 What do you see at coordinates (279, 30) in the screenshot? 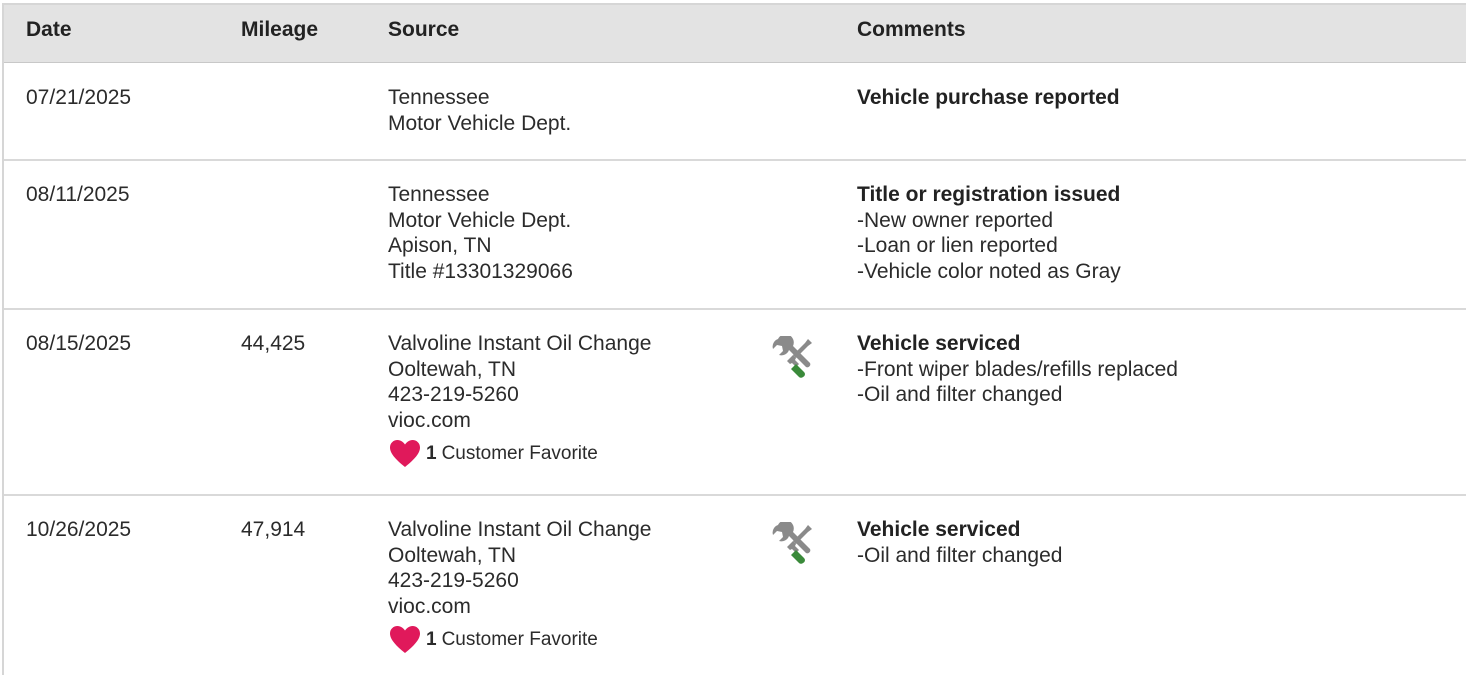
I see `header-mileage: Mileage` at bounding box center [279, 30].